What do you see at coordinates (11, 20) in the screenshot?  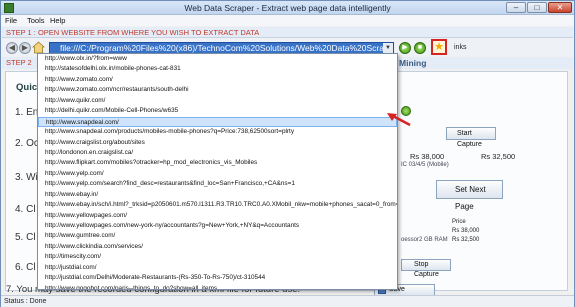 I see `menu-file: File` at bounding box center [11, 20].